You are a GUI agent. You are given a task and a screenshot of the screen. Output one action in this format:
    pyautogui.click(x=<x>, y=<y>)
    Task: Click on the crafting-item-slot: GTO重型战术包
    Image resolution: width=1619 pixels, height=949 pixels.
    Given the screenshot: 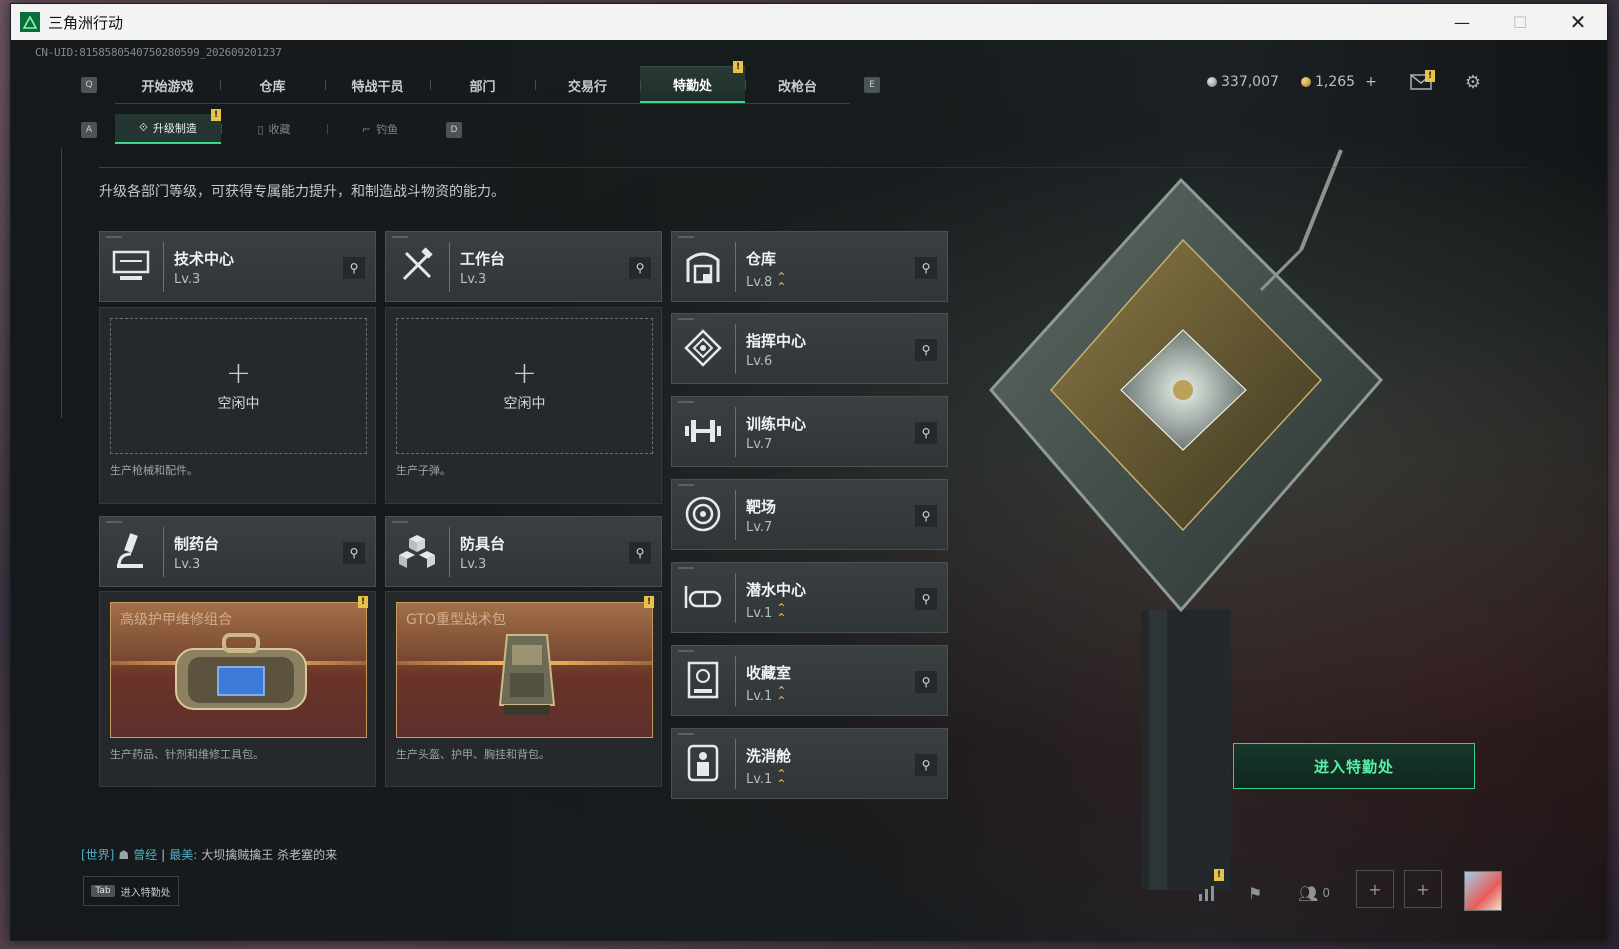 What is the action you would take?
    pyautogui.click(x=524, y=670)
    